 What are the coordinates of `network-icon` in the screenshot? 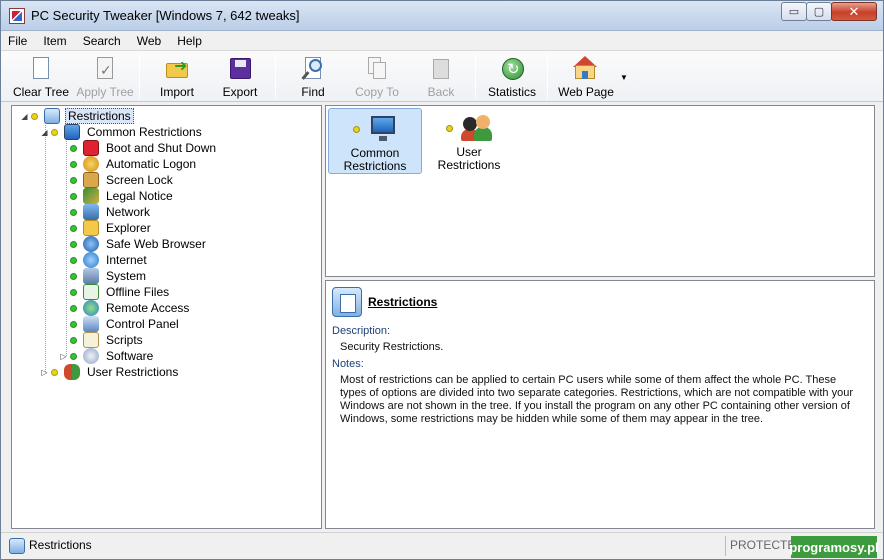 It's located at (91, 212).